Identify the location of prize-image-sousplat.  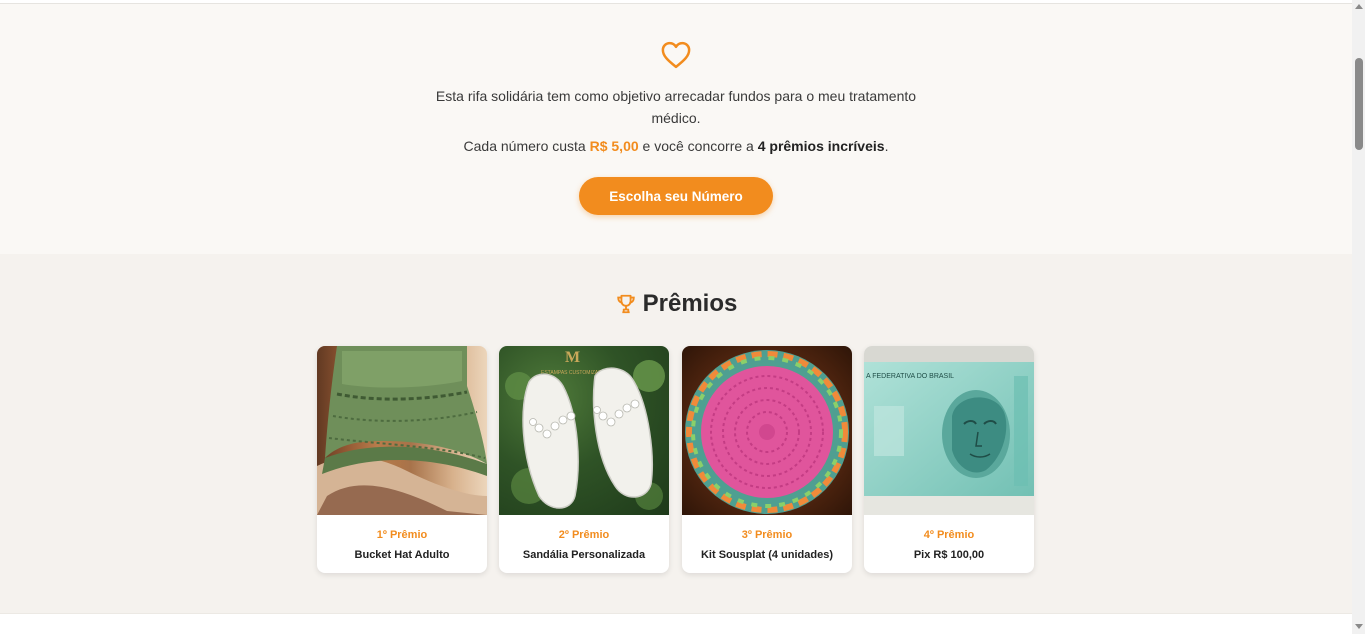
(767, 430).